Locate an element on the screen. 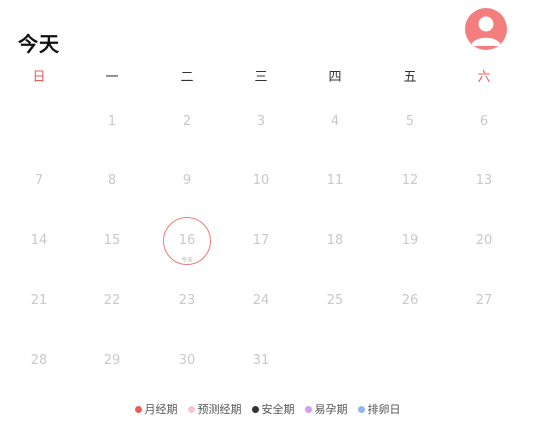 The width and height of the screenshot is (535, 421). day-number: 9 is located at coordinates (187, 180).